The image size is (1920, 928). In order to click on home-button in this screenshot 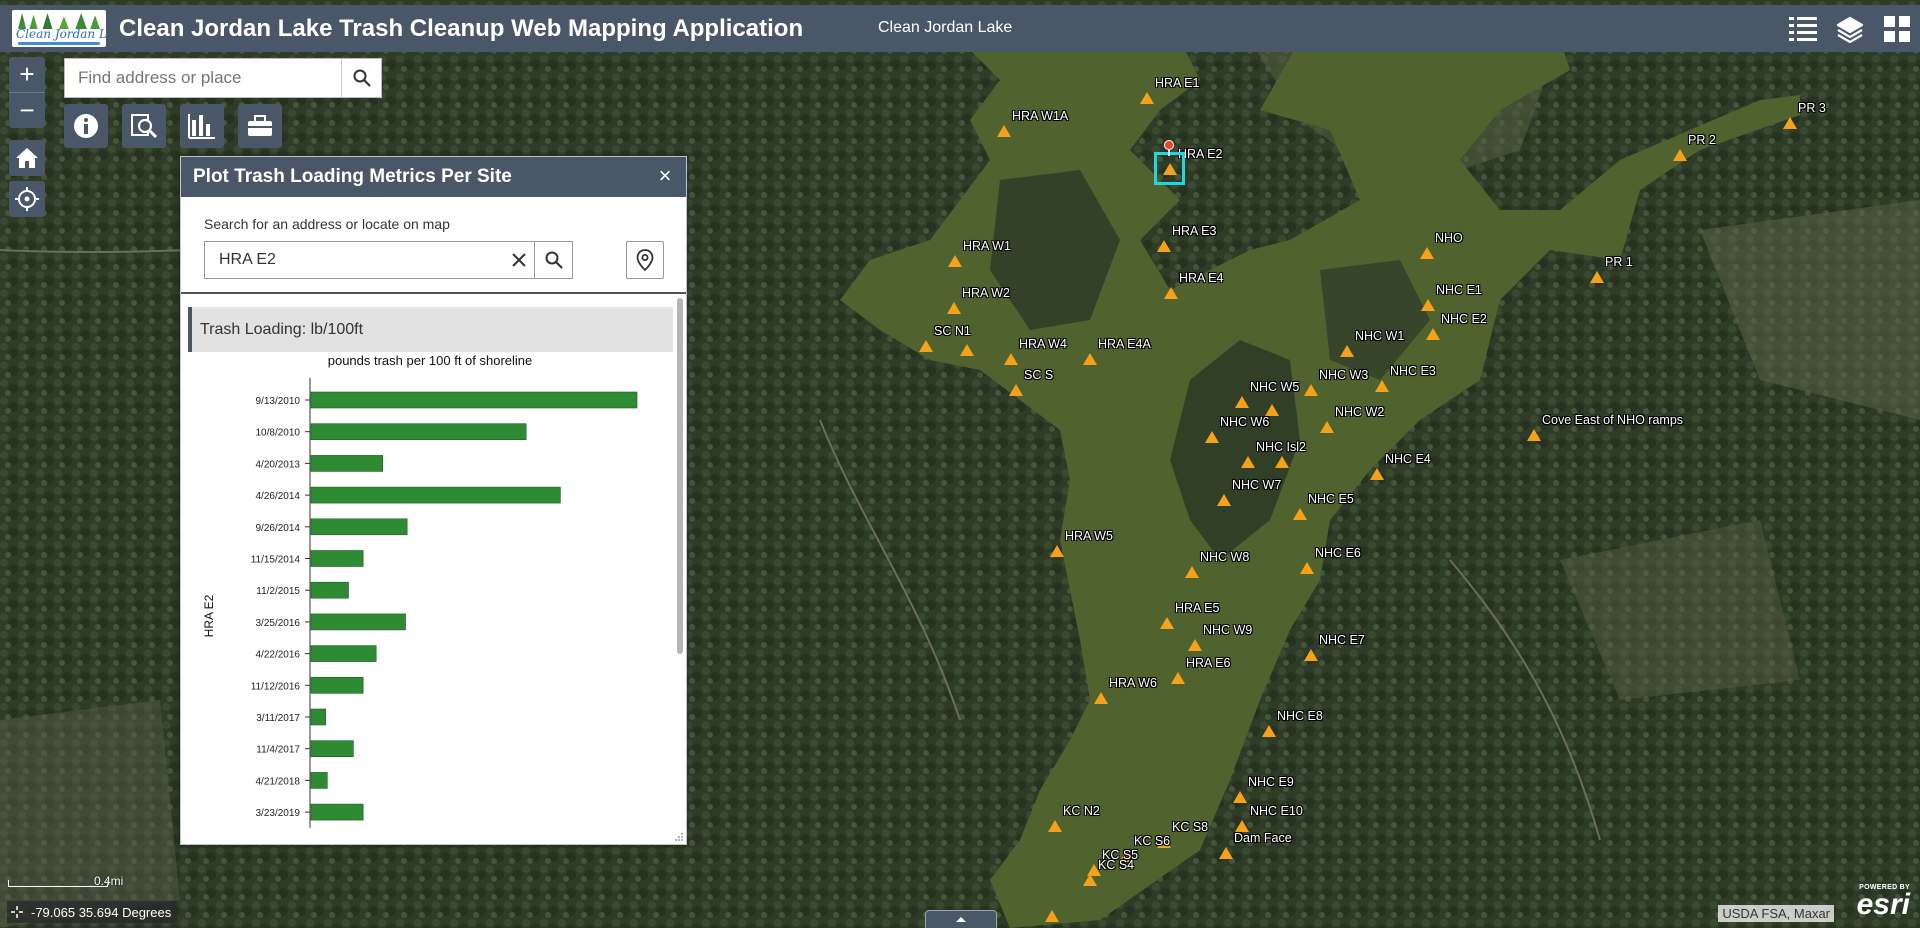, I will do `click(27, 158)`.